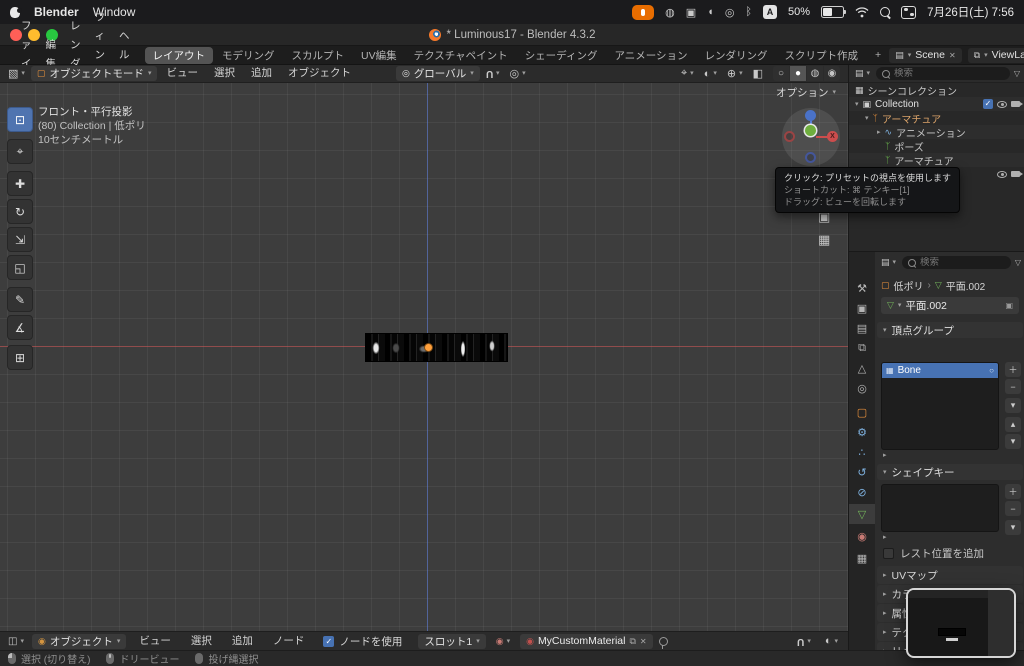  Describe the element at coordinates (736, 55) in the screenshot. I see `tab-rendering: レンダリング` at that location.